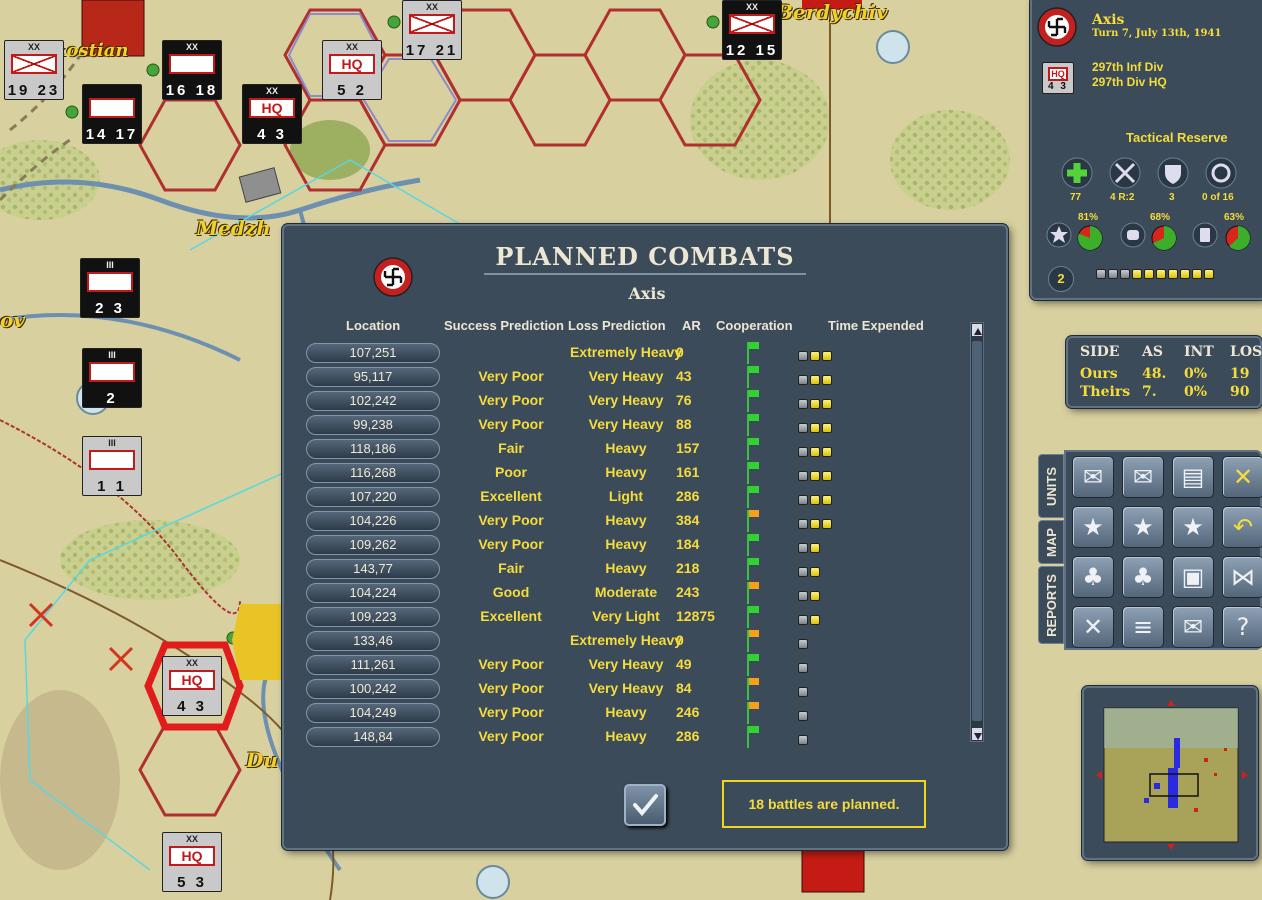  Describe the element at coordinates (688, 544) in the screenshot. I see `ar-value: 184` at that location.